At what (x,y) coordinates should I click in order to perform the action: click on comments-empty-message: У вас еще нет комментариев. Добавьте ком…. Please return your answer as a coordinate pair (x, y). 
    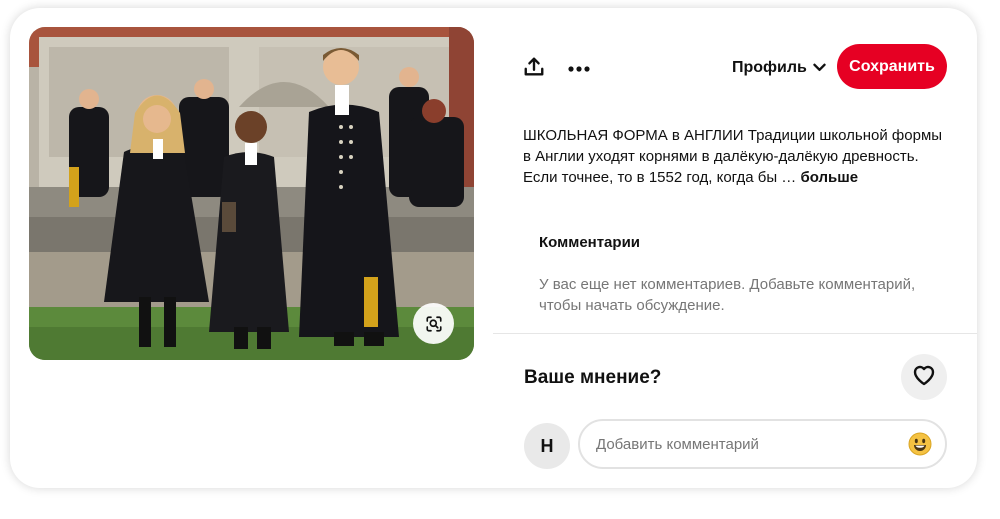
    Looking at the image, I should click on (727, 295).